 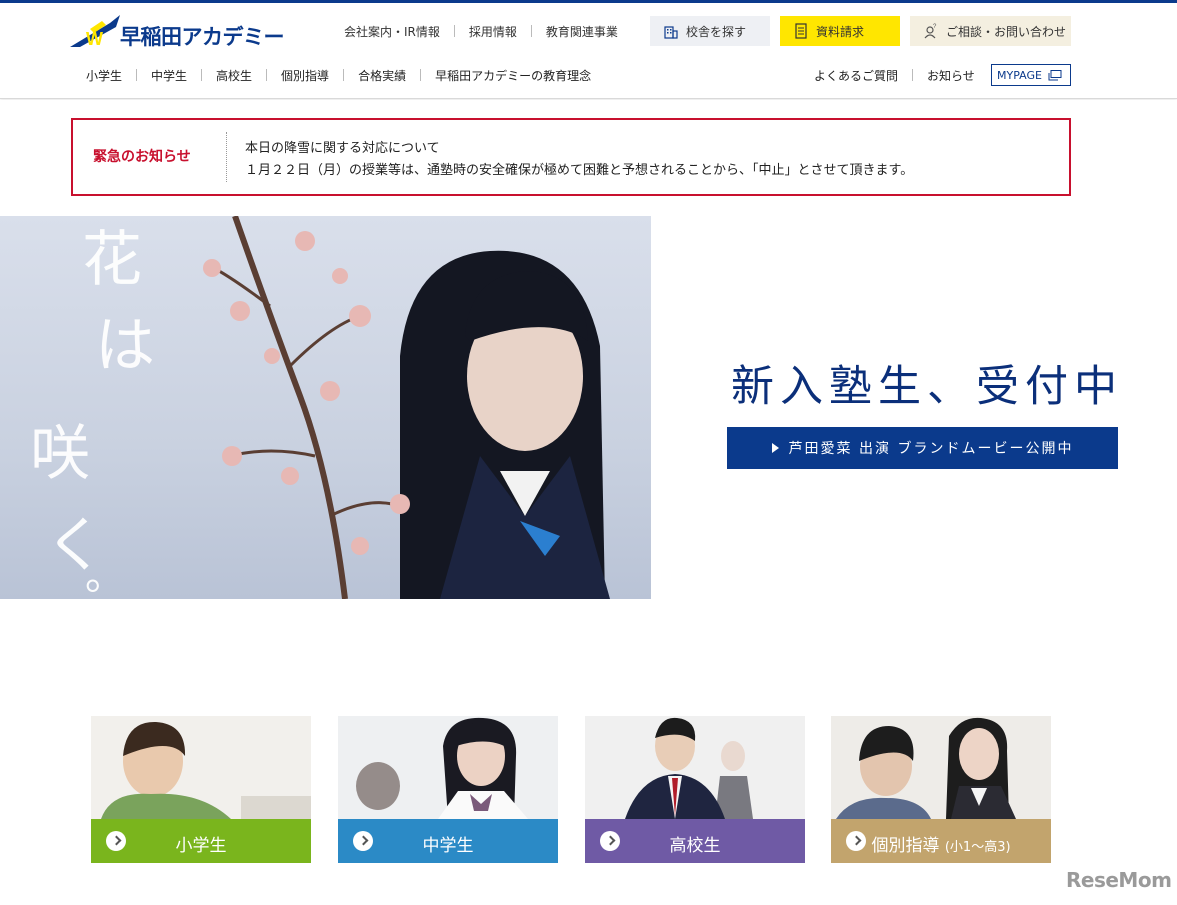 What do you see at coordinates (695, 846) in the screenshot?
I see `card-label: 高校生` at bounding box center [695, 846].